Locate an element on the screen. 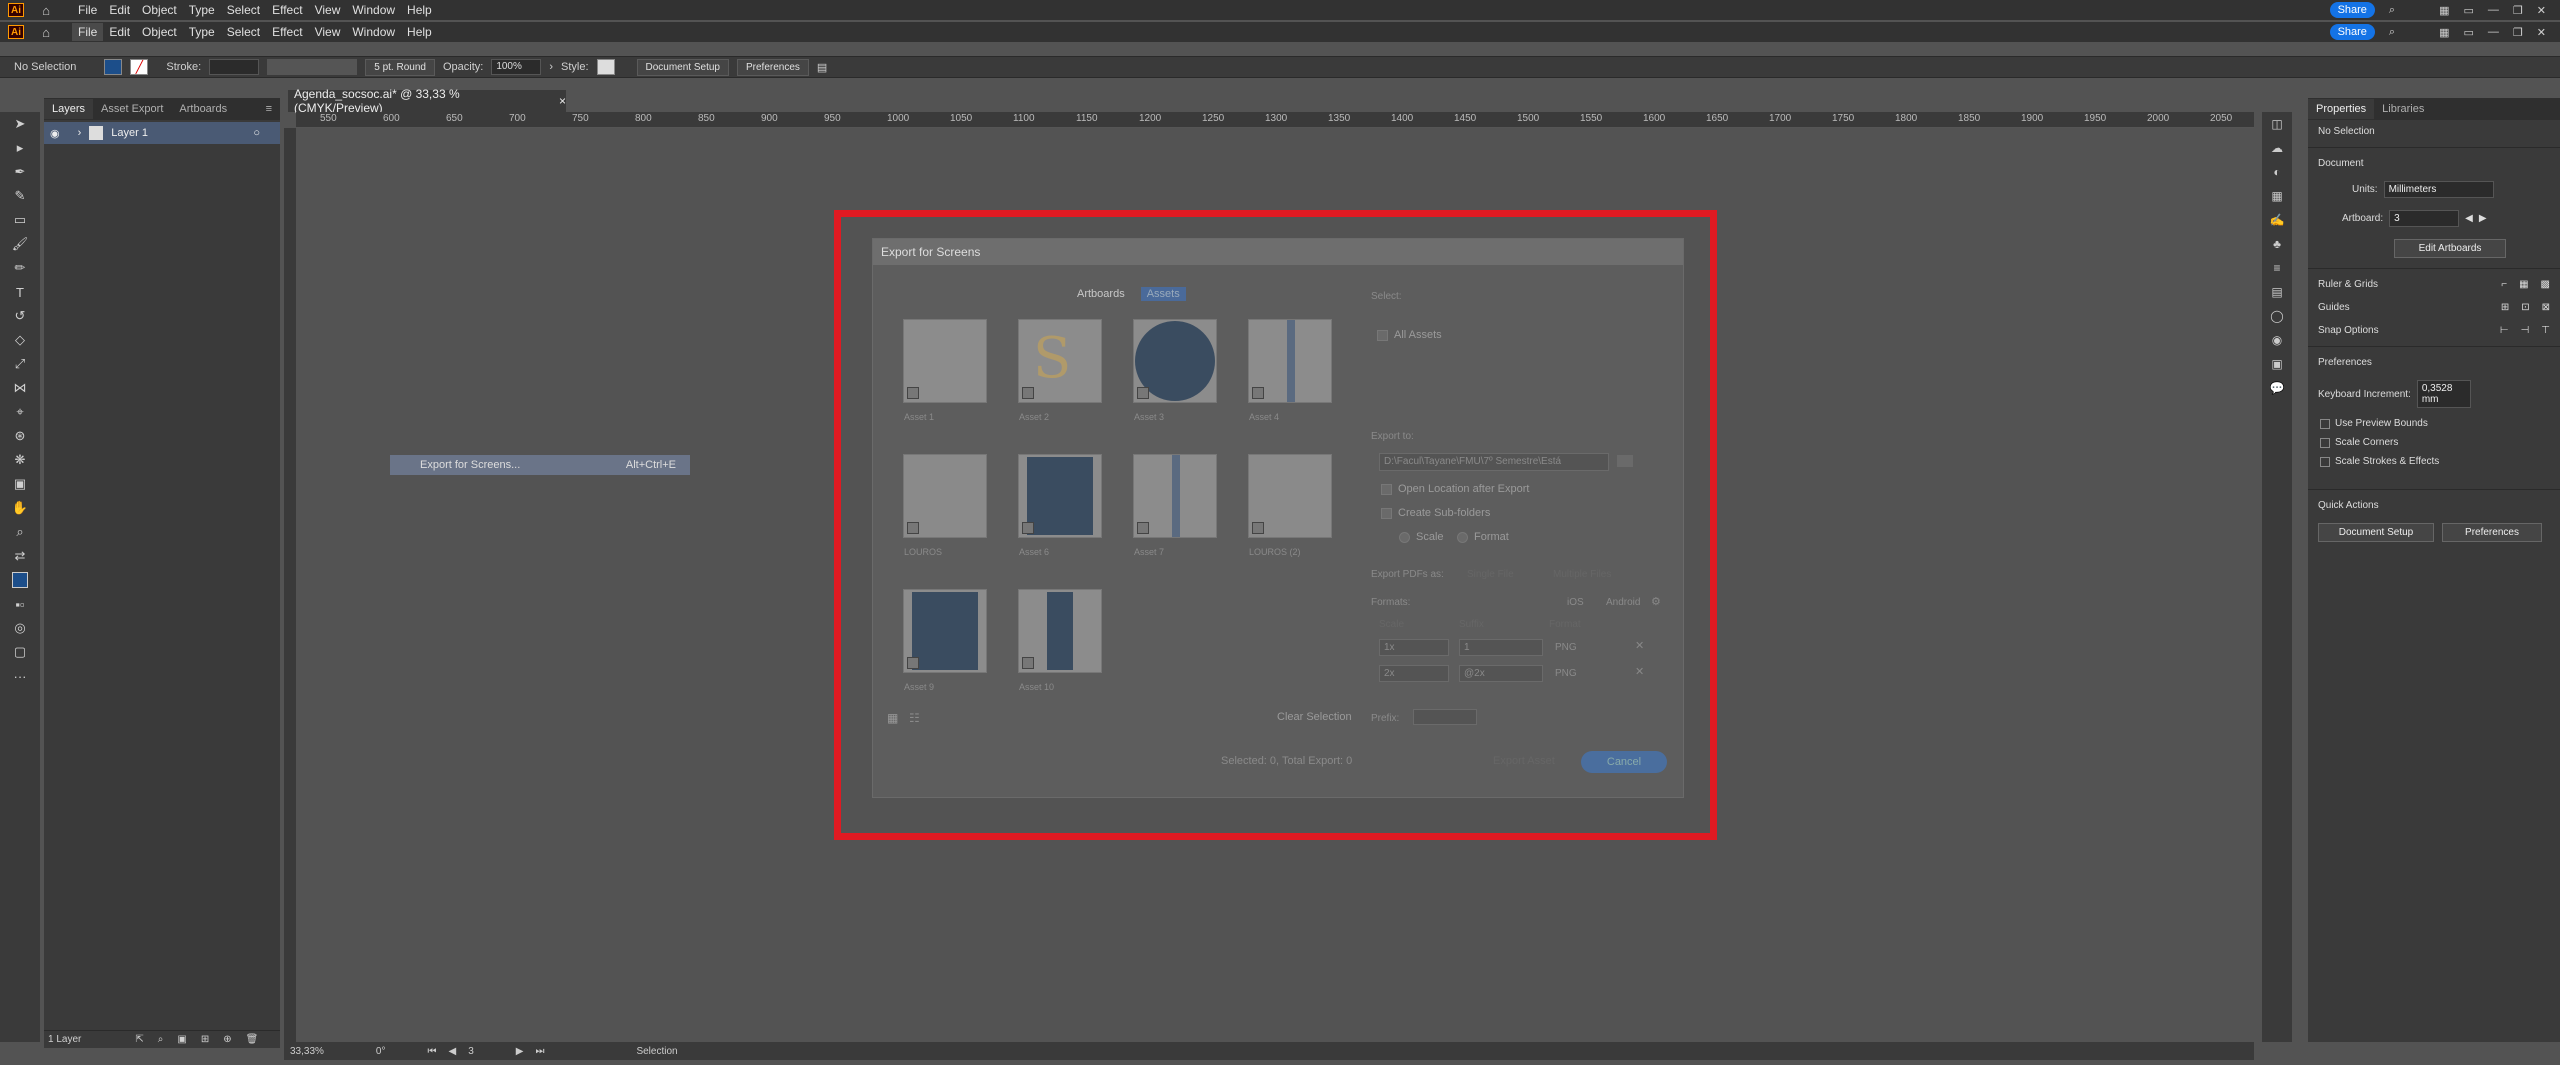  layer-target-icon: ○ is located at coordinates (256, 133).